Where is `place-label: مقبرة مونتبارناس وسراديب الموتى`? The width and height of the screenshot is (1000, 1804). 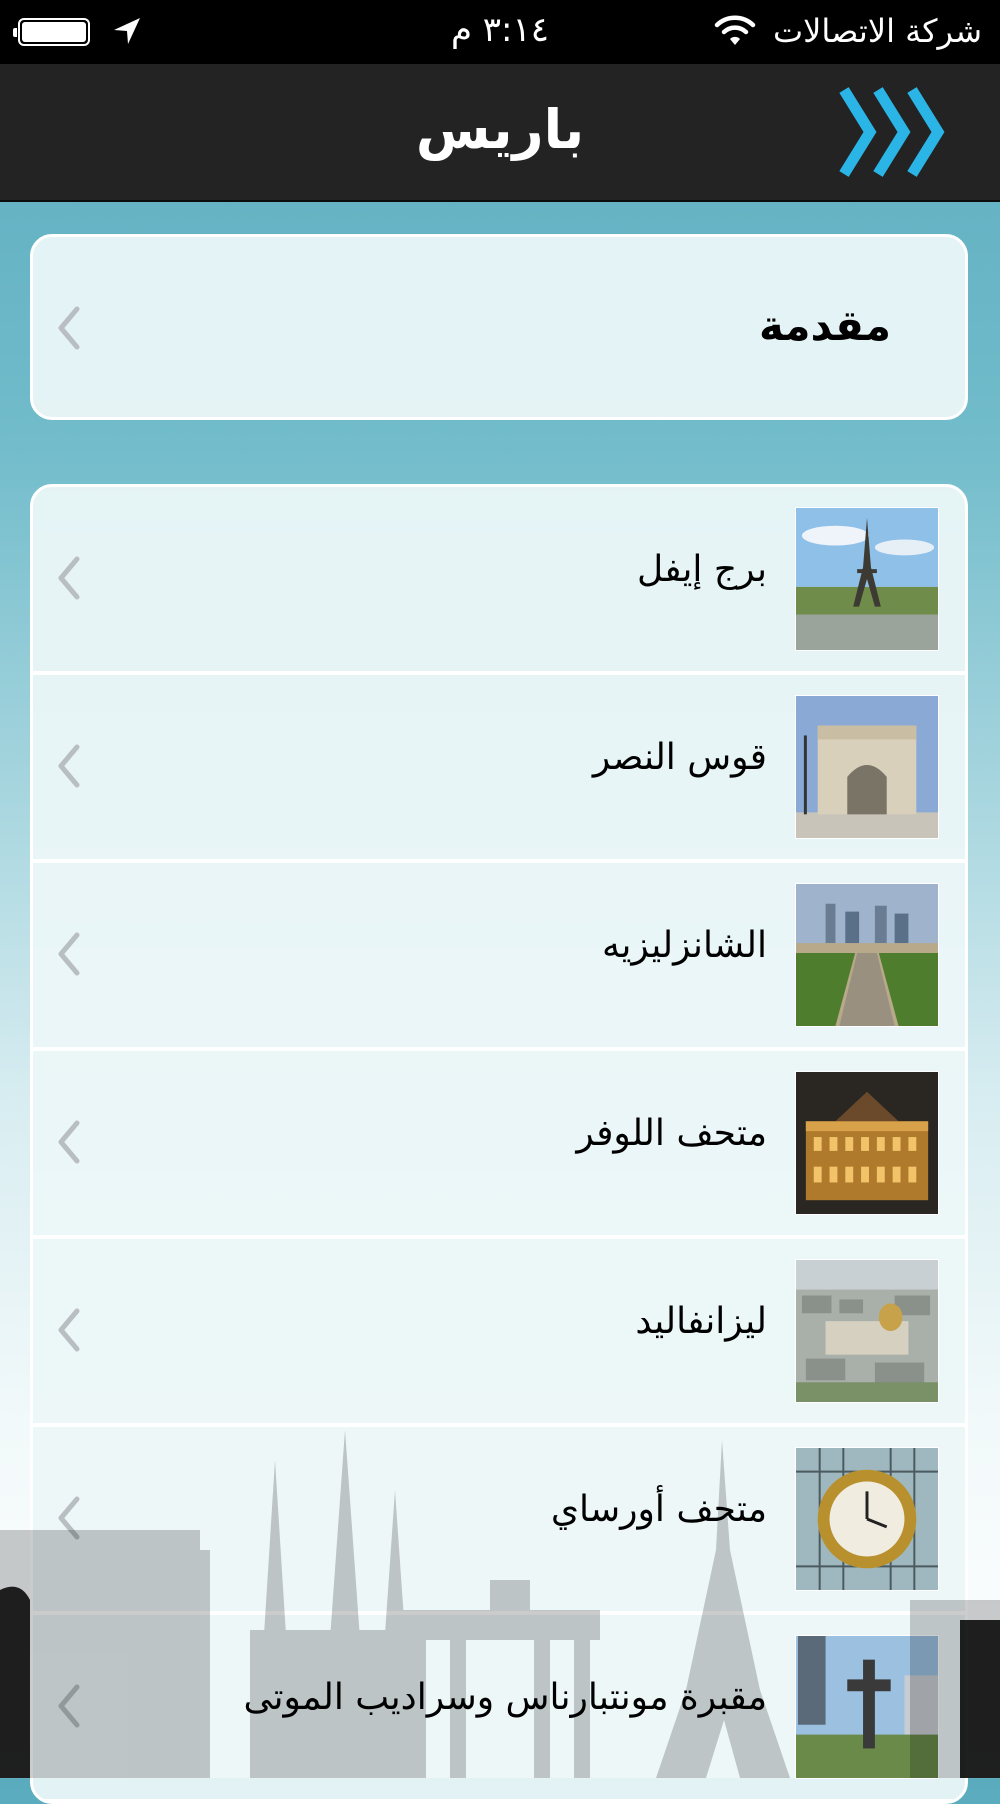
place-label: مقبرة مونتبارناس وسراديب الموتى is located at coordinates (505, 1697).